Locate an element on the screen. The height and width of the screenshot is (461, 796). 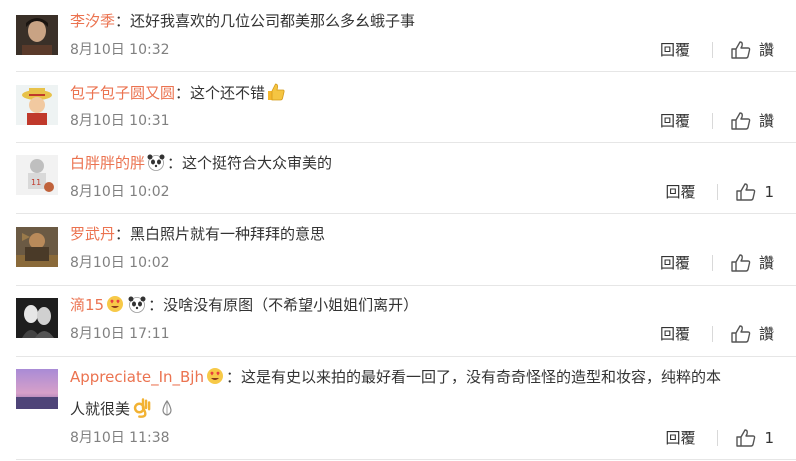
comment-line-2: 人就很美 is located at coordinates (124, 408).